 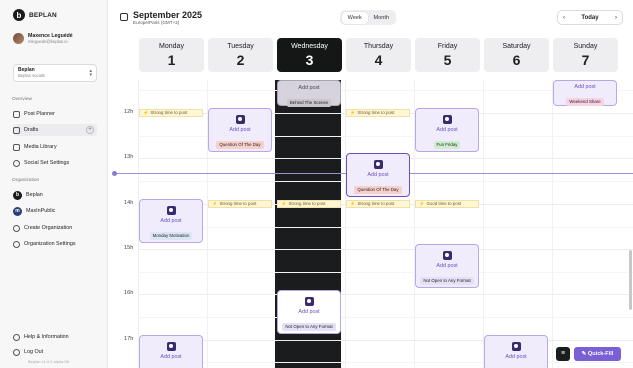 I want to click on hour-label: 17h, so click(x=129, y=339).